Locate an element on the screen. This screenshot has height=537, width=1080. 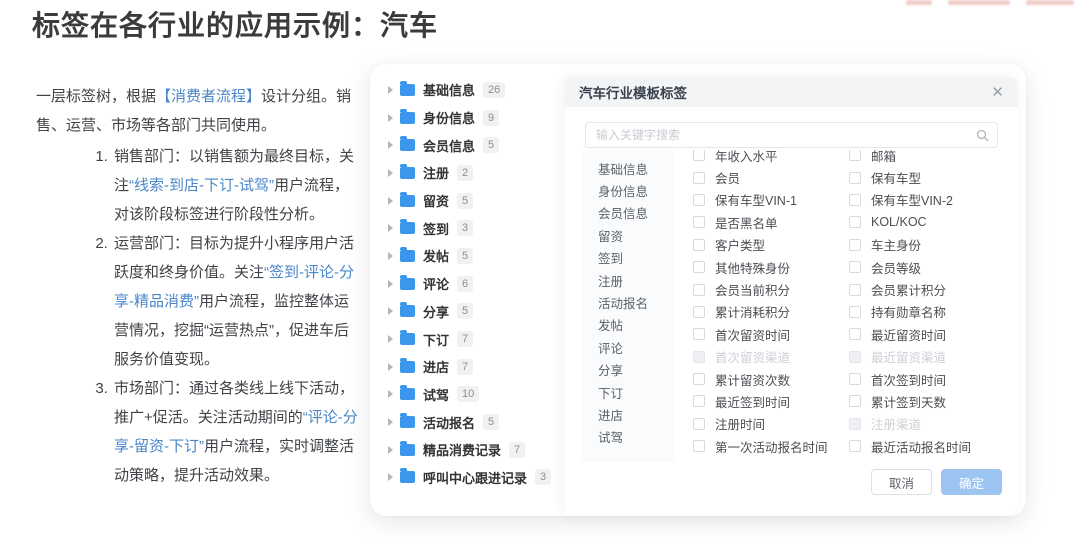
category-item: 签到 is located at coordinates (636, 258).